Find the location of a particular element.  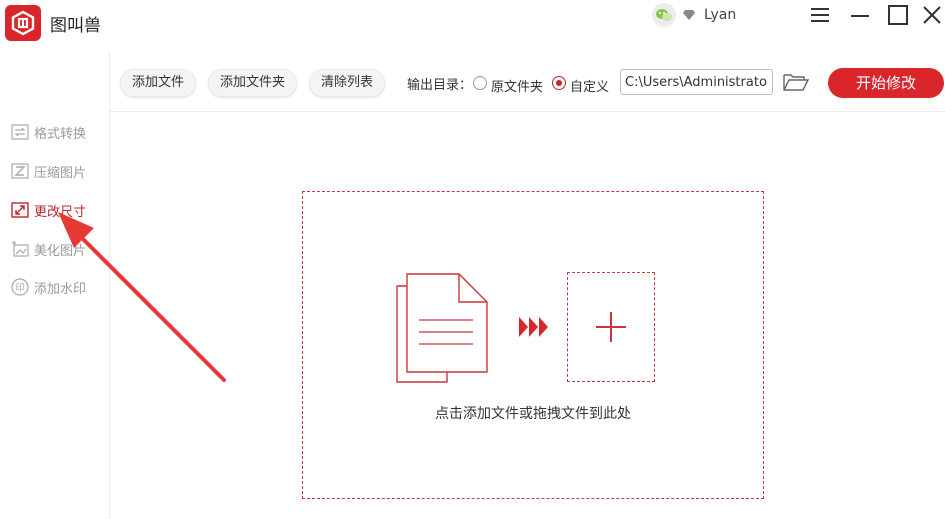

resize-icon is located at coordinates (20, 210).